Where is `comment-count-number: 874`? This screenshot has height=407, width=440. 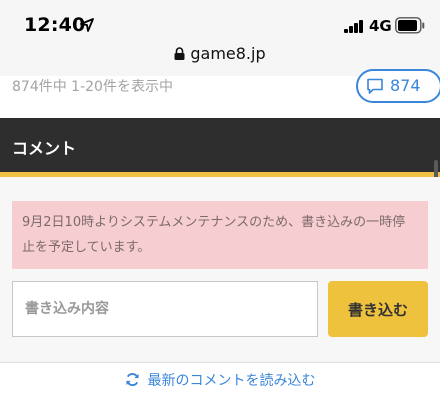
comment-count-number: 874 is located at coordinates (405, 85).